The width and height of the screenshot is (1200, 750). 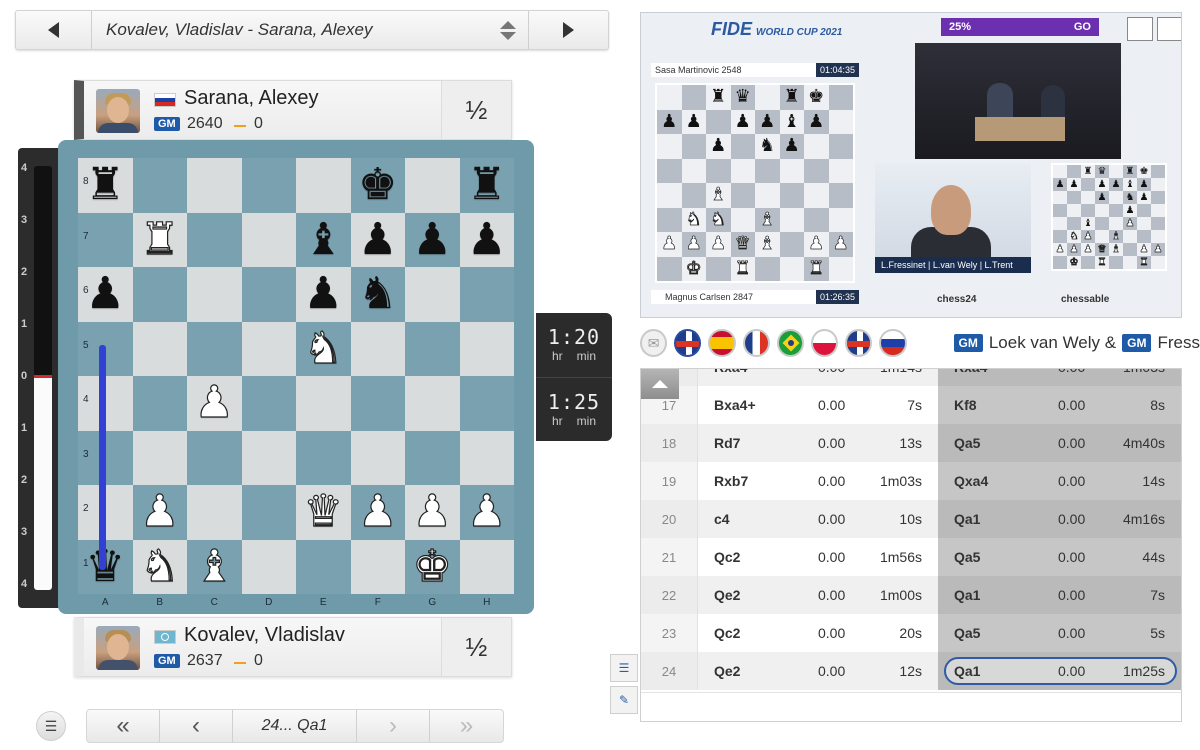 I want to click on square-c8, so click(x=214, y=185).